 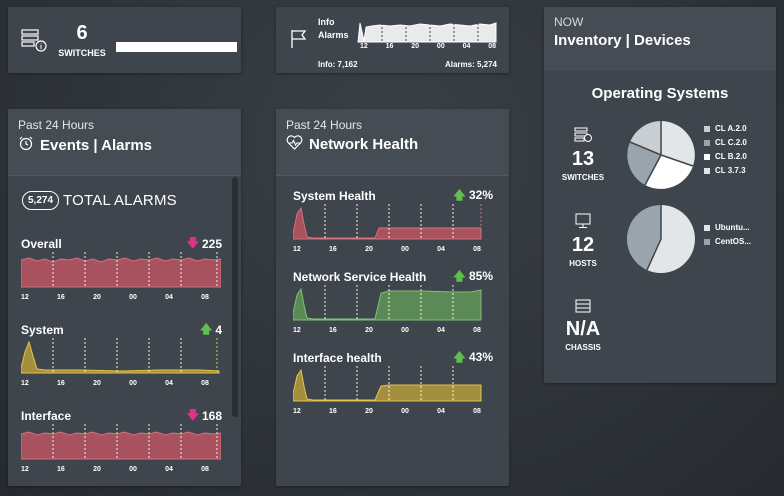 I want to click on legend-item: CL B.2.0, so click(x=725, y=157).